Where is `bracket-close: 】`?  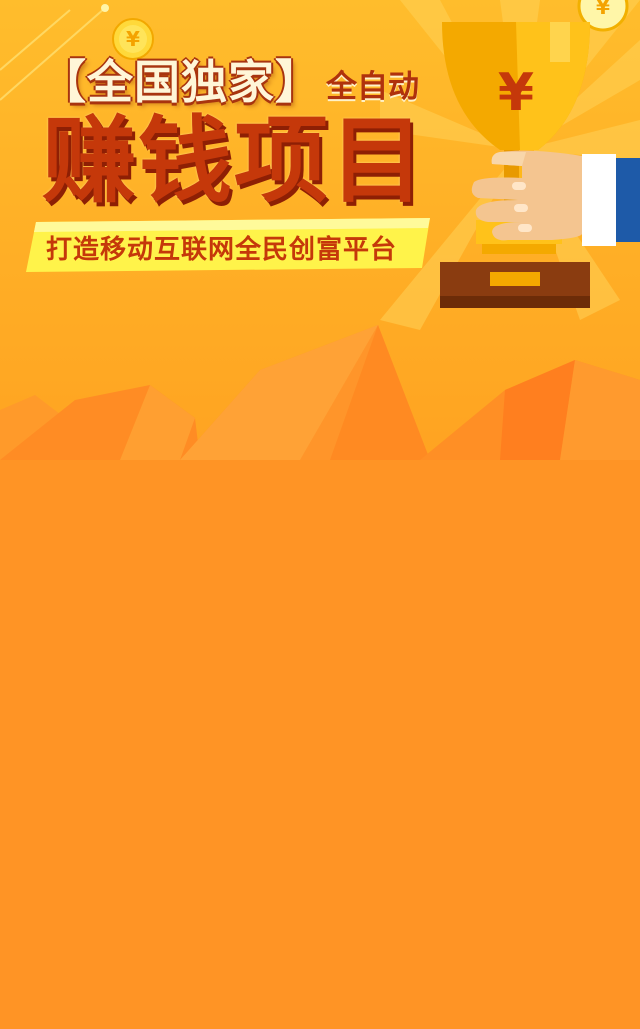
bracket-close: 】 is located at coordinates (298, 82).